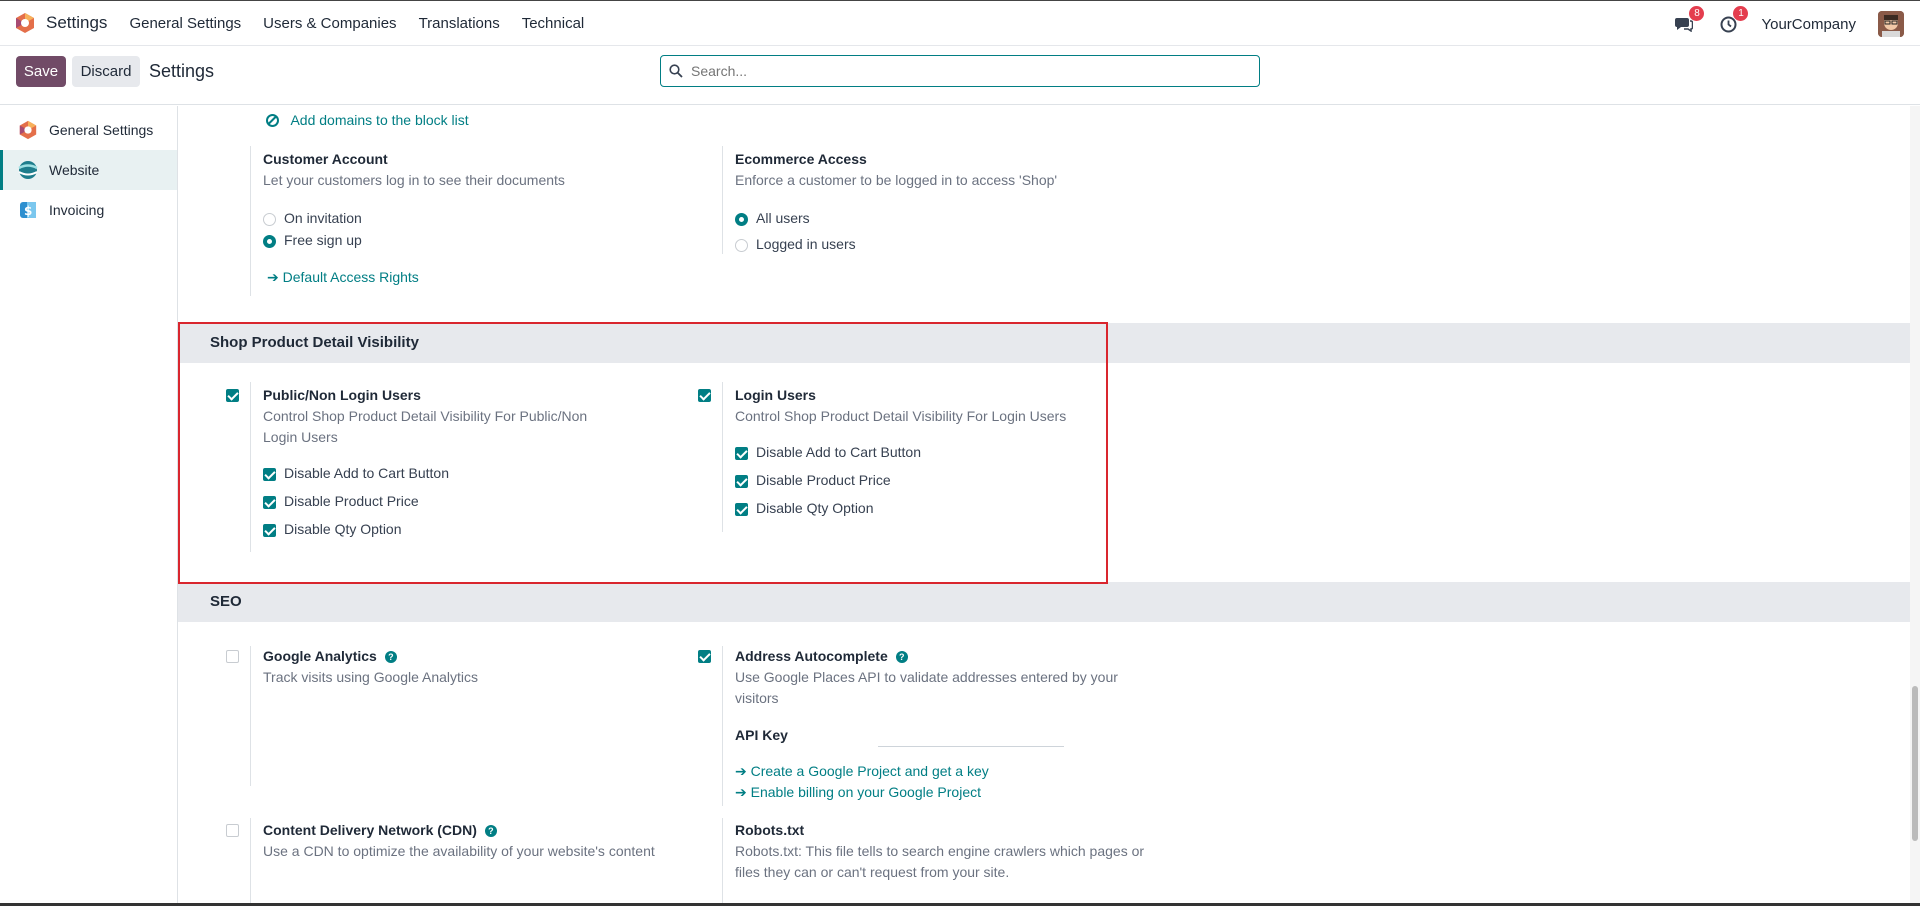 Image resolution: width=1920 pixels, height=906 pixels. What do you see at coordinates (330, 656) in the screenshot?
I see `google-analytics-title: Google Analytics?` at bounding box center [330, 656].